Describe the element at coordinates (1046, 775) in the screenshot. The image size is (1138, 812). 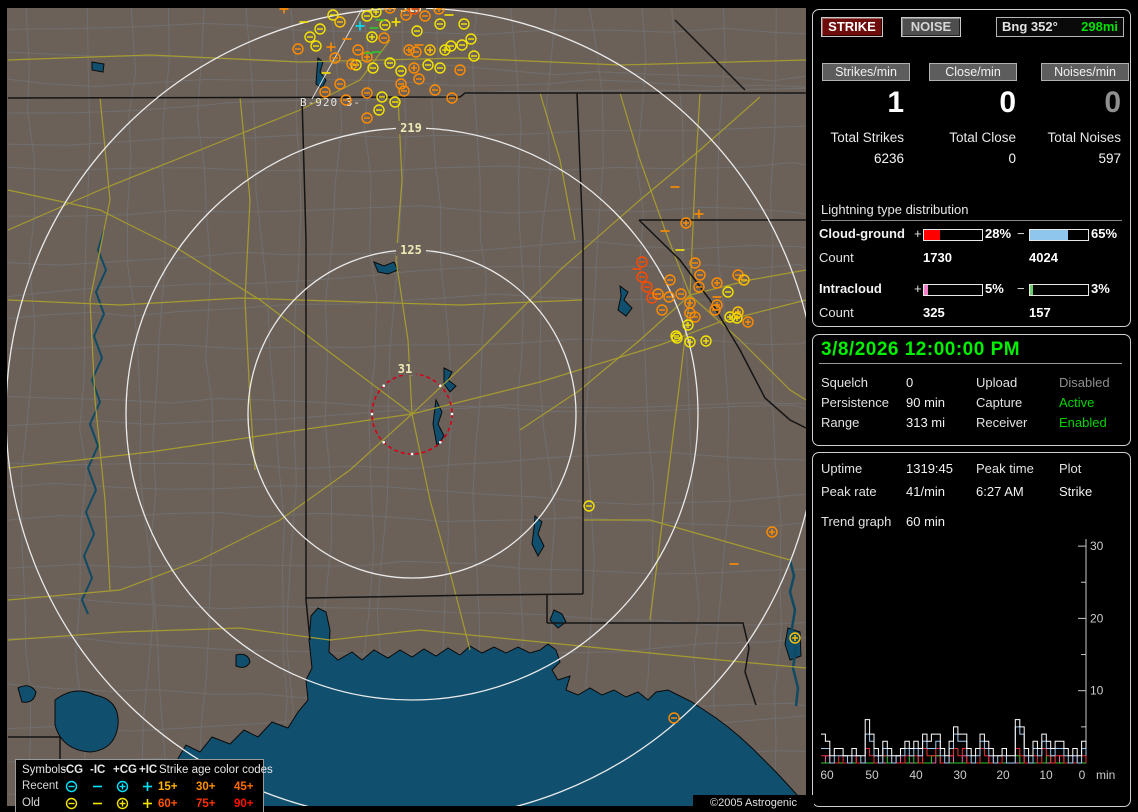
I see `trend-x-tick-label: 10` at that location.